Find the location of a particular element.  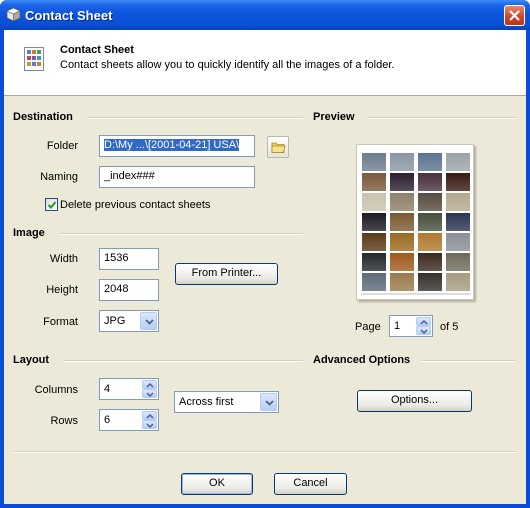

folder-input: D:\My ...\[2001-04-21] USA\ is located at coordinates (177, 146).